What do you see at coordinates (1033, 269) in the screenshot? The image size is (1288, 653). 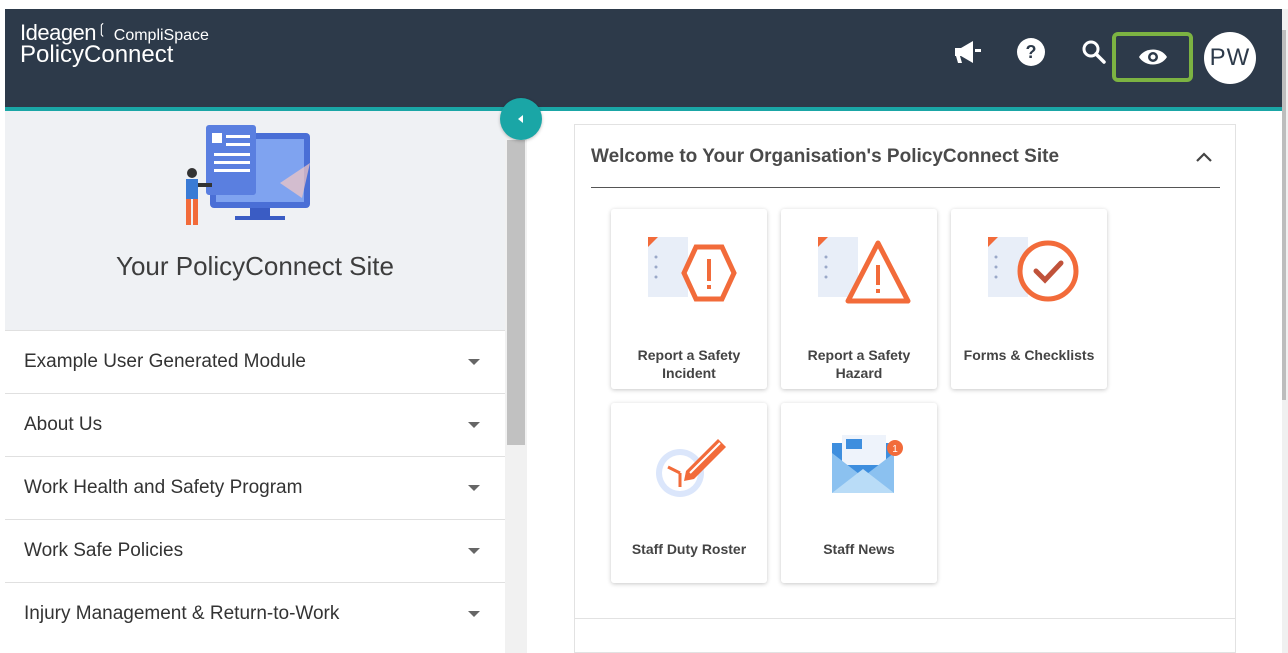 I see `check-circle-icon` at bounding box center [1033, 269].